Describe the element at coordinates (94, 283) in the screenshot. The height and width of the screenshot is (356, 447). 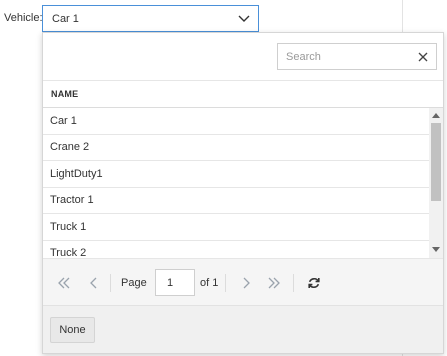
I see `prev-page-icon` at that location.